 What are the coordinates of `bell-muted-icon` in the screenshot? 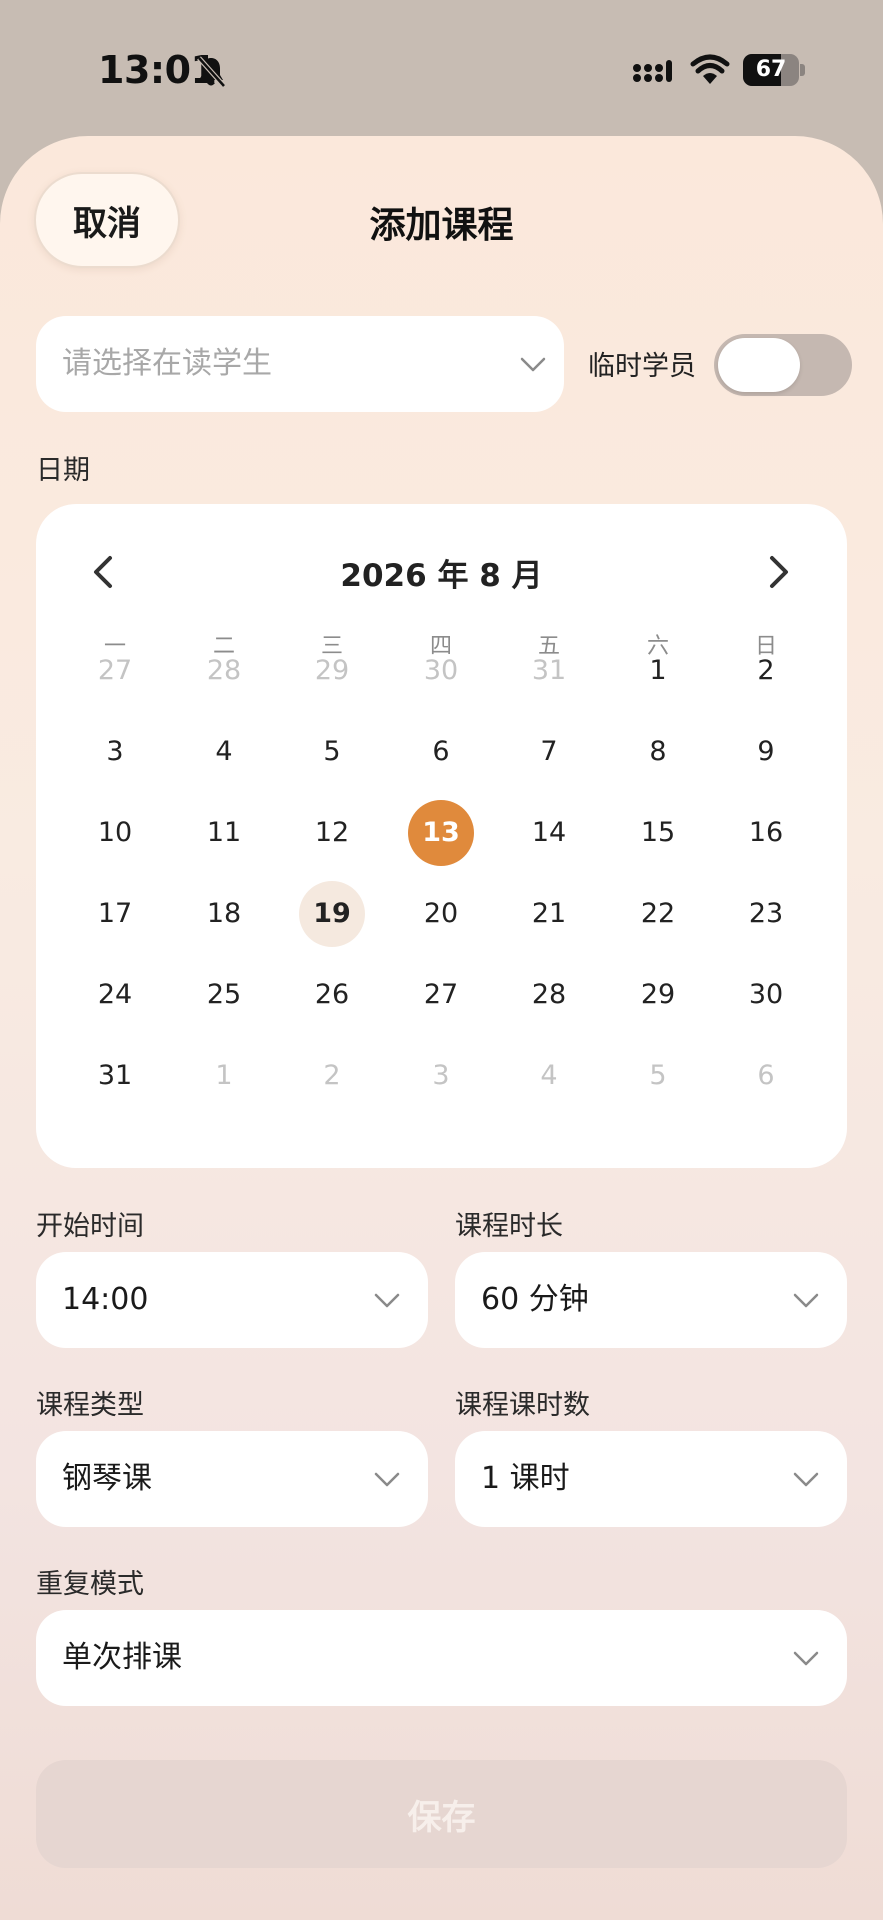 It's located at (211, 72).